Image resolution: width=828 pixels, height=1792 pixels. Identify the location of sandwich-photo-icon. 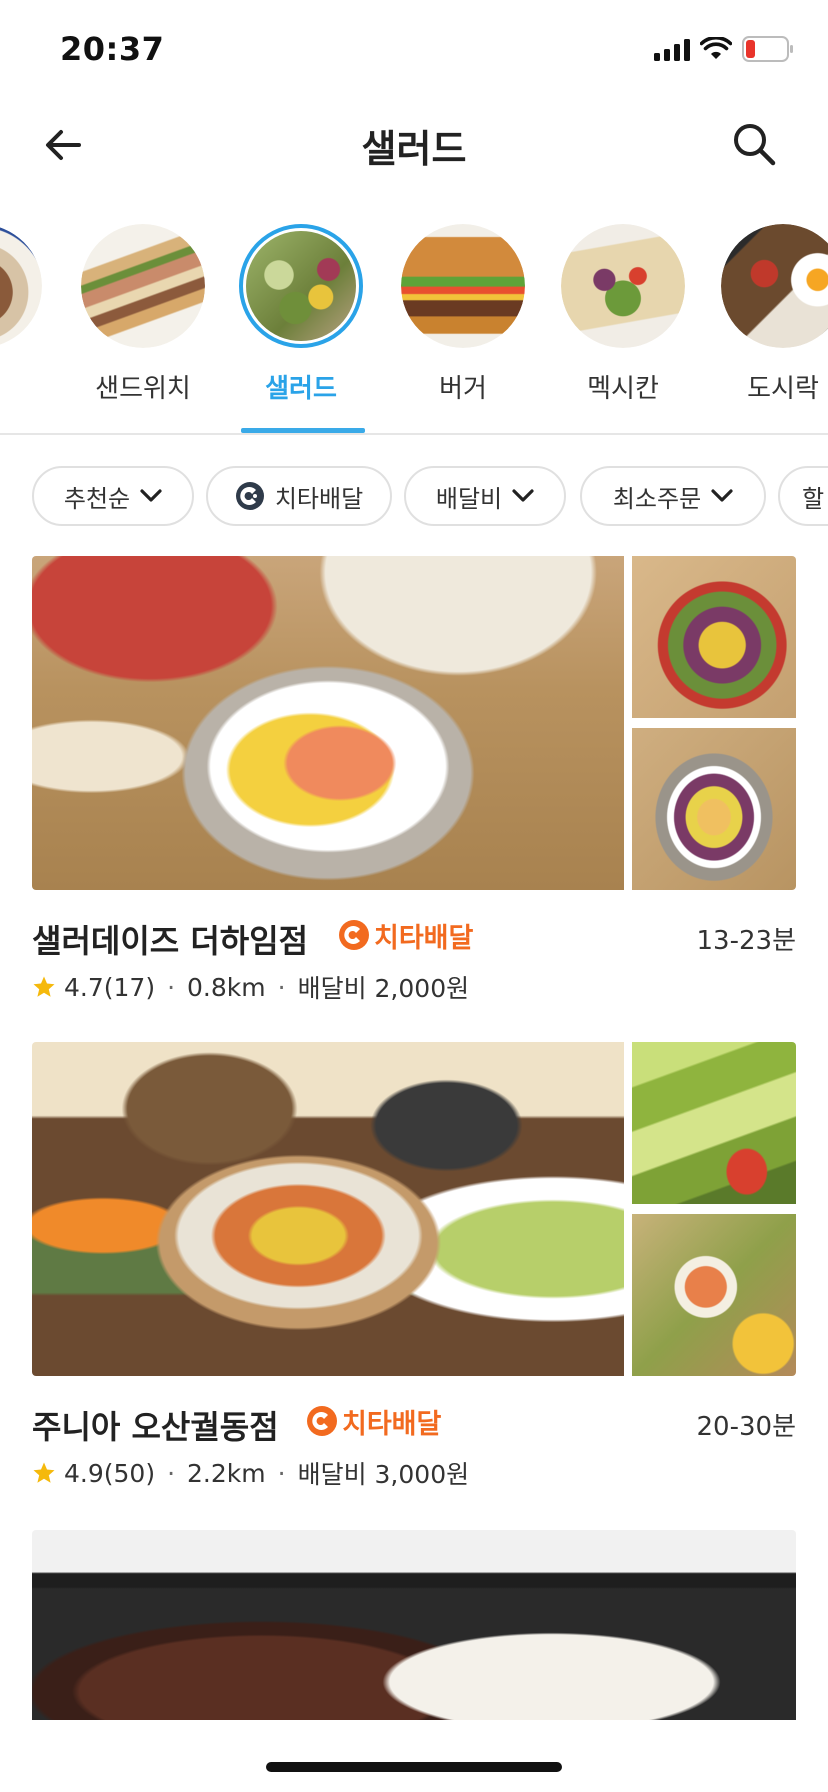
(143, 286).